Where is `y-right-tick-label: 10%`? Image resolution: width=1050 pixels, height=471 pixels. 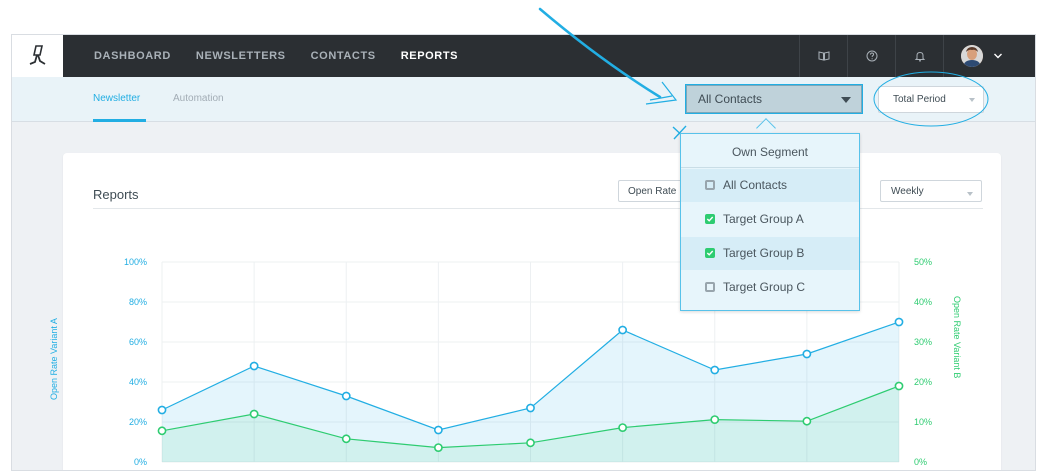 y-right-tick-label: 10% is located at coordinates (923, 422).